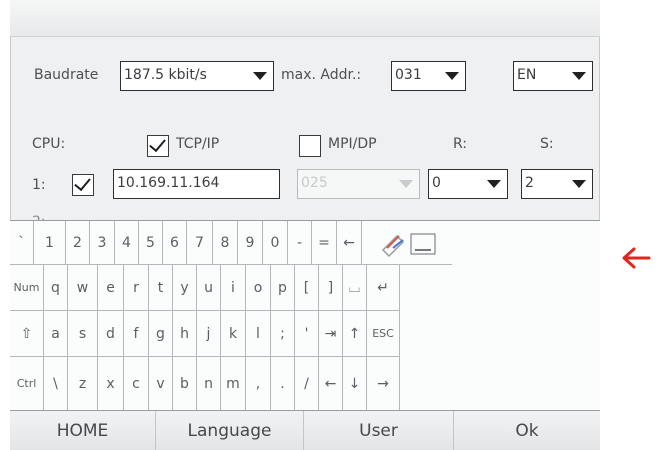 The width and height of the screenshot is (659, 450). I want to click on key-backslash: \, so click(56, 384).